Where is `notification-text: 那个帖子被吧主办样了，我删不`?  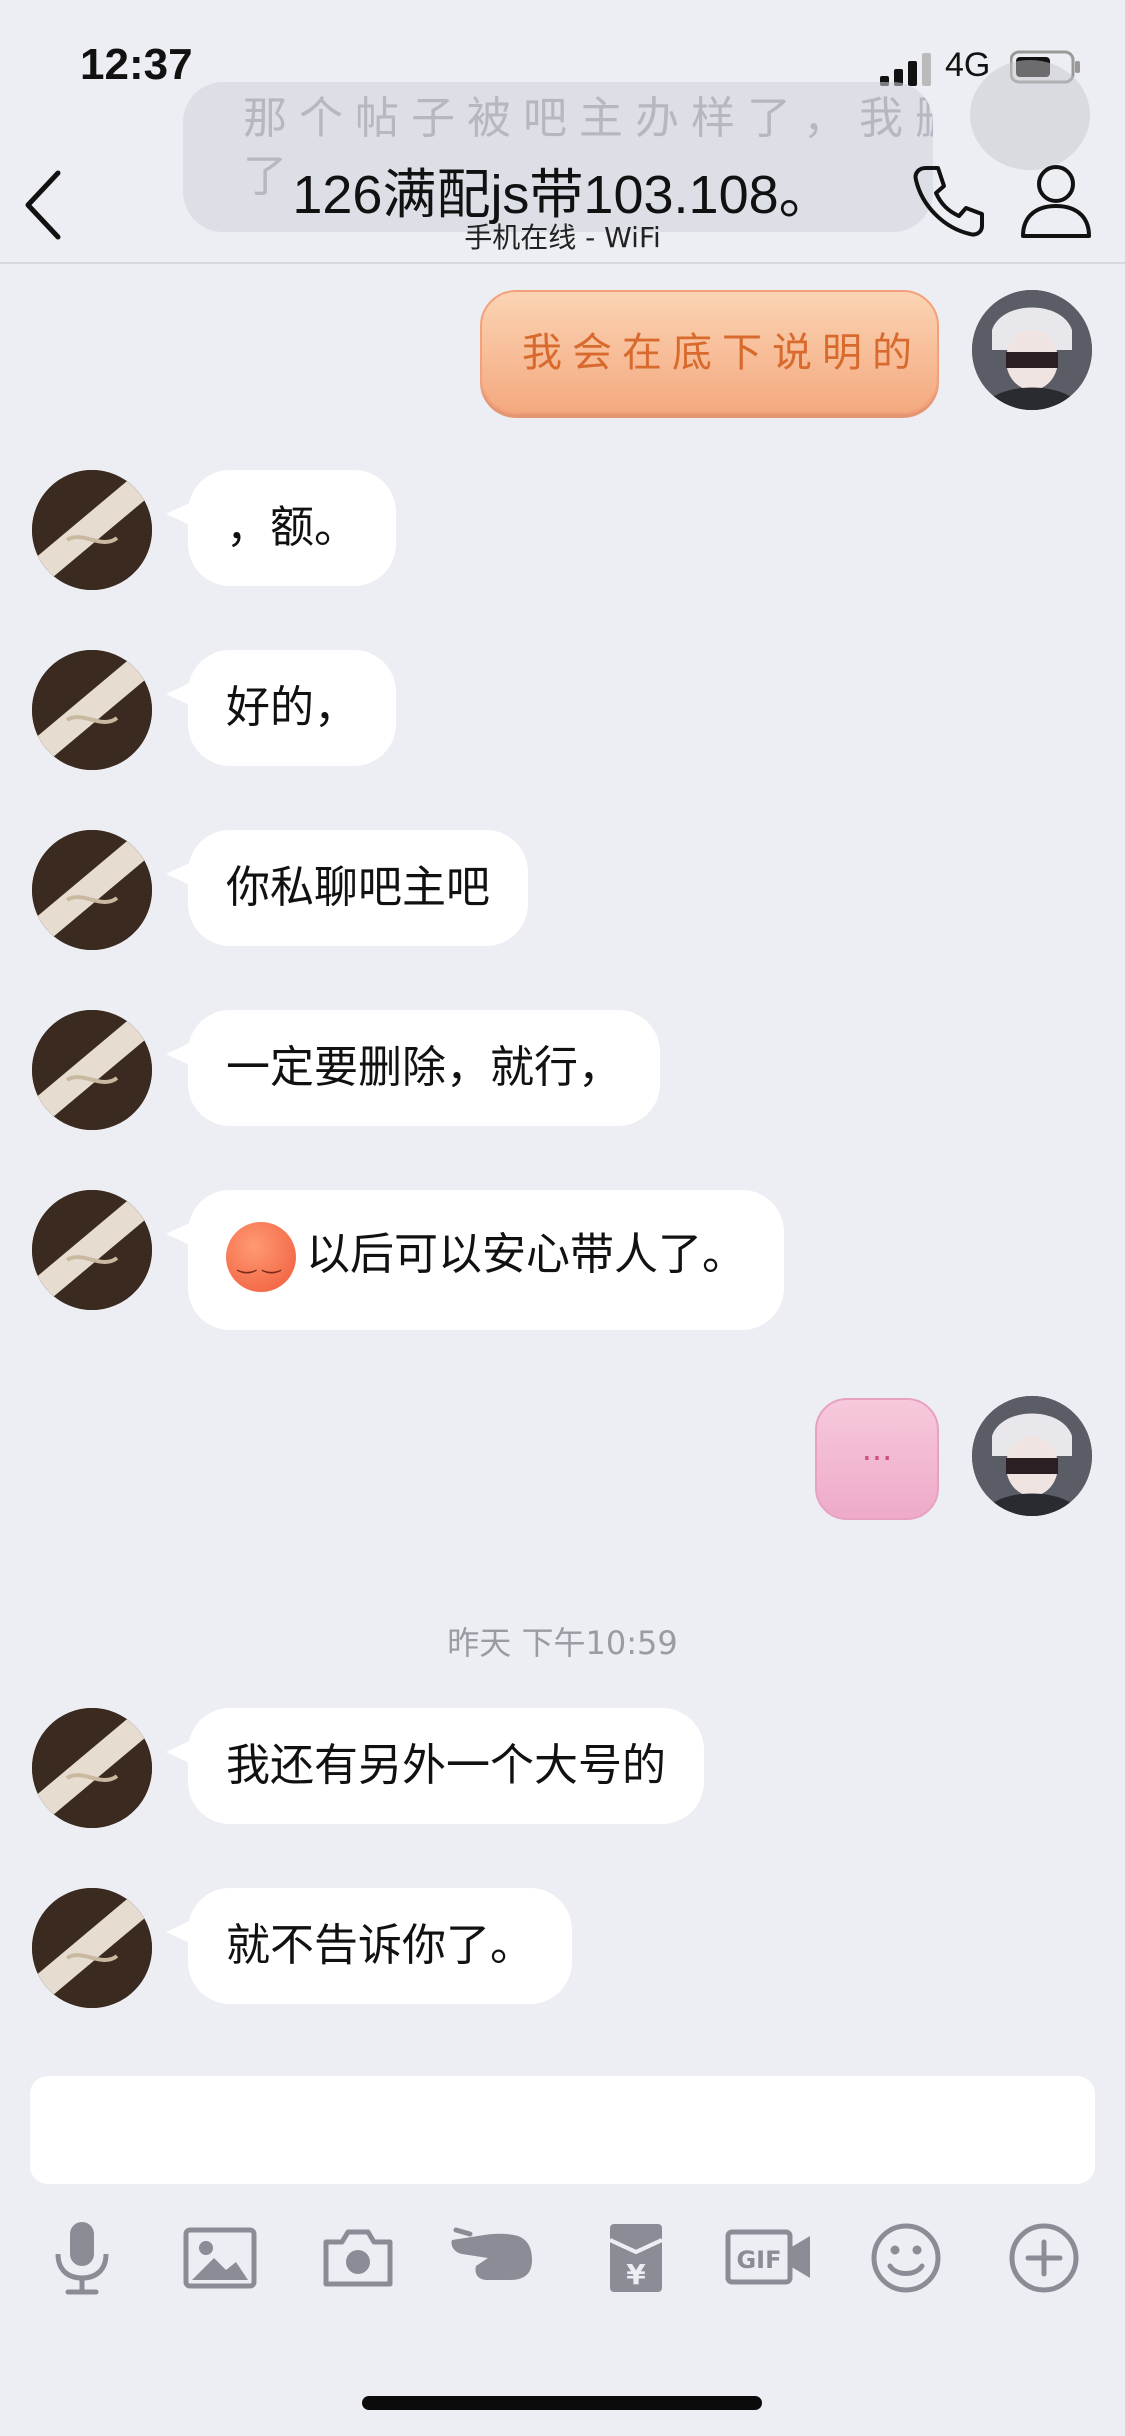
notification-text: 那个帖子被吧主办样了，我删不 is located at coordinates (588, 118).